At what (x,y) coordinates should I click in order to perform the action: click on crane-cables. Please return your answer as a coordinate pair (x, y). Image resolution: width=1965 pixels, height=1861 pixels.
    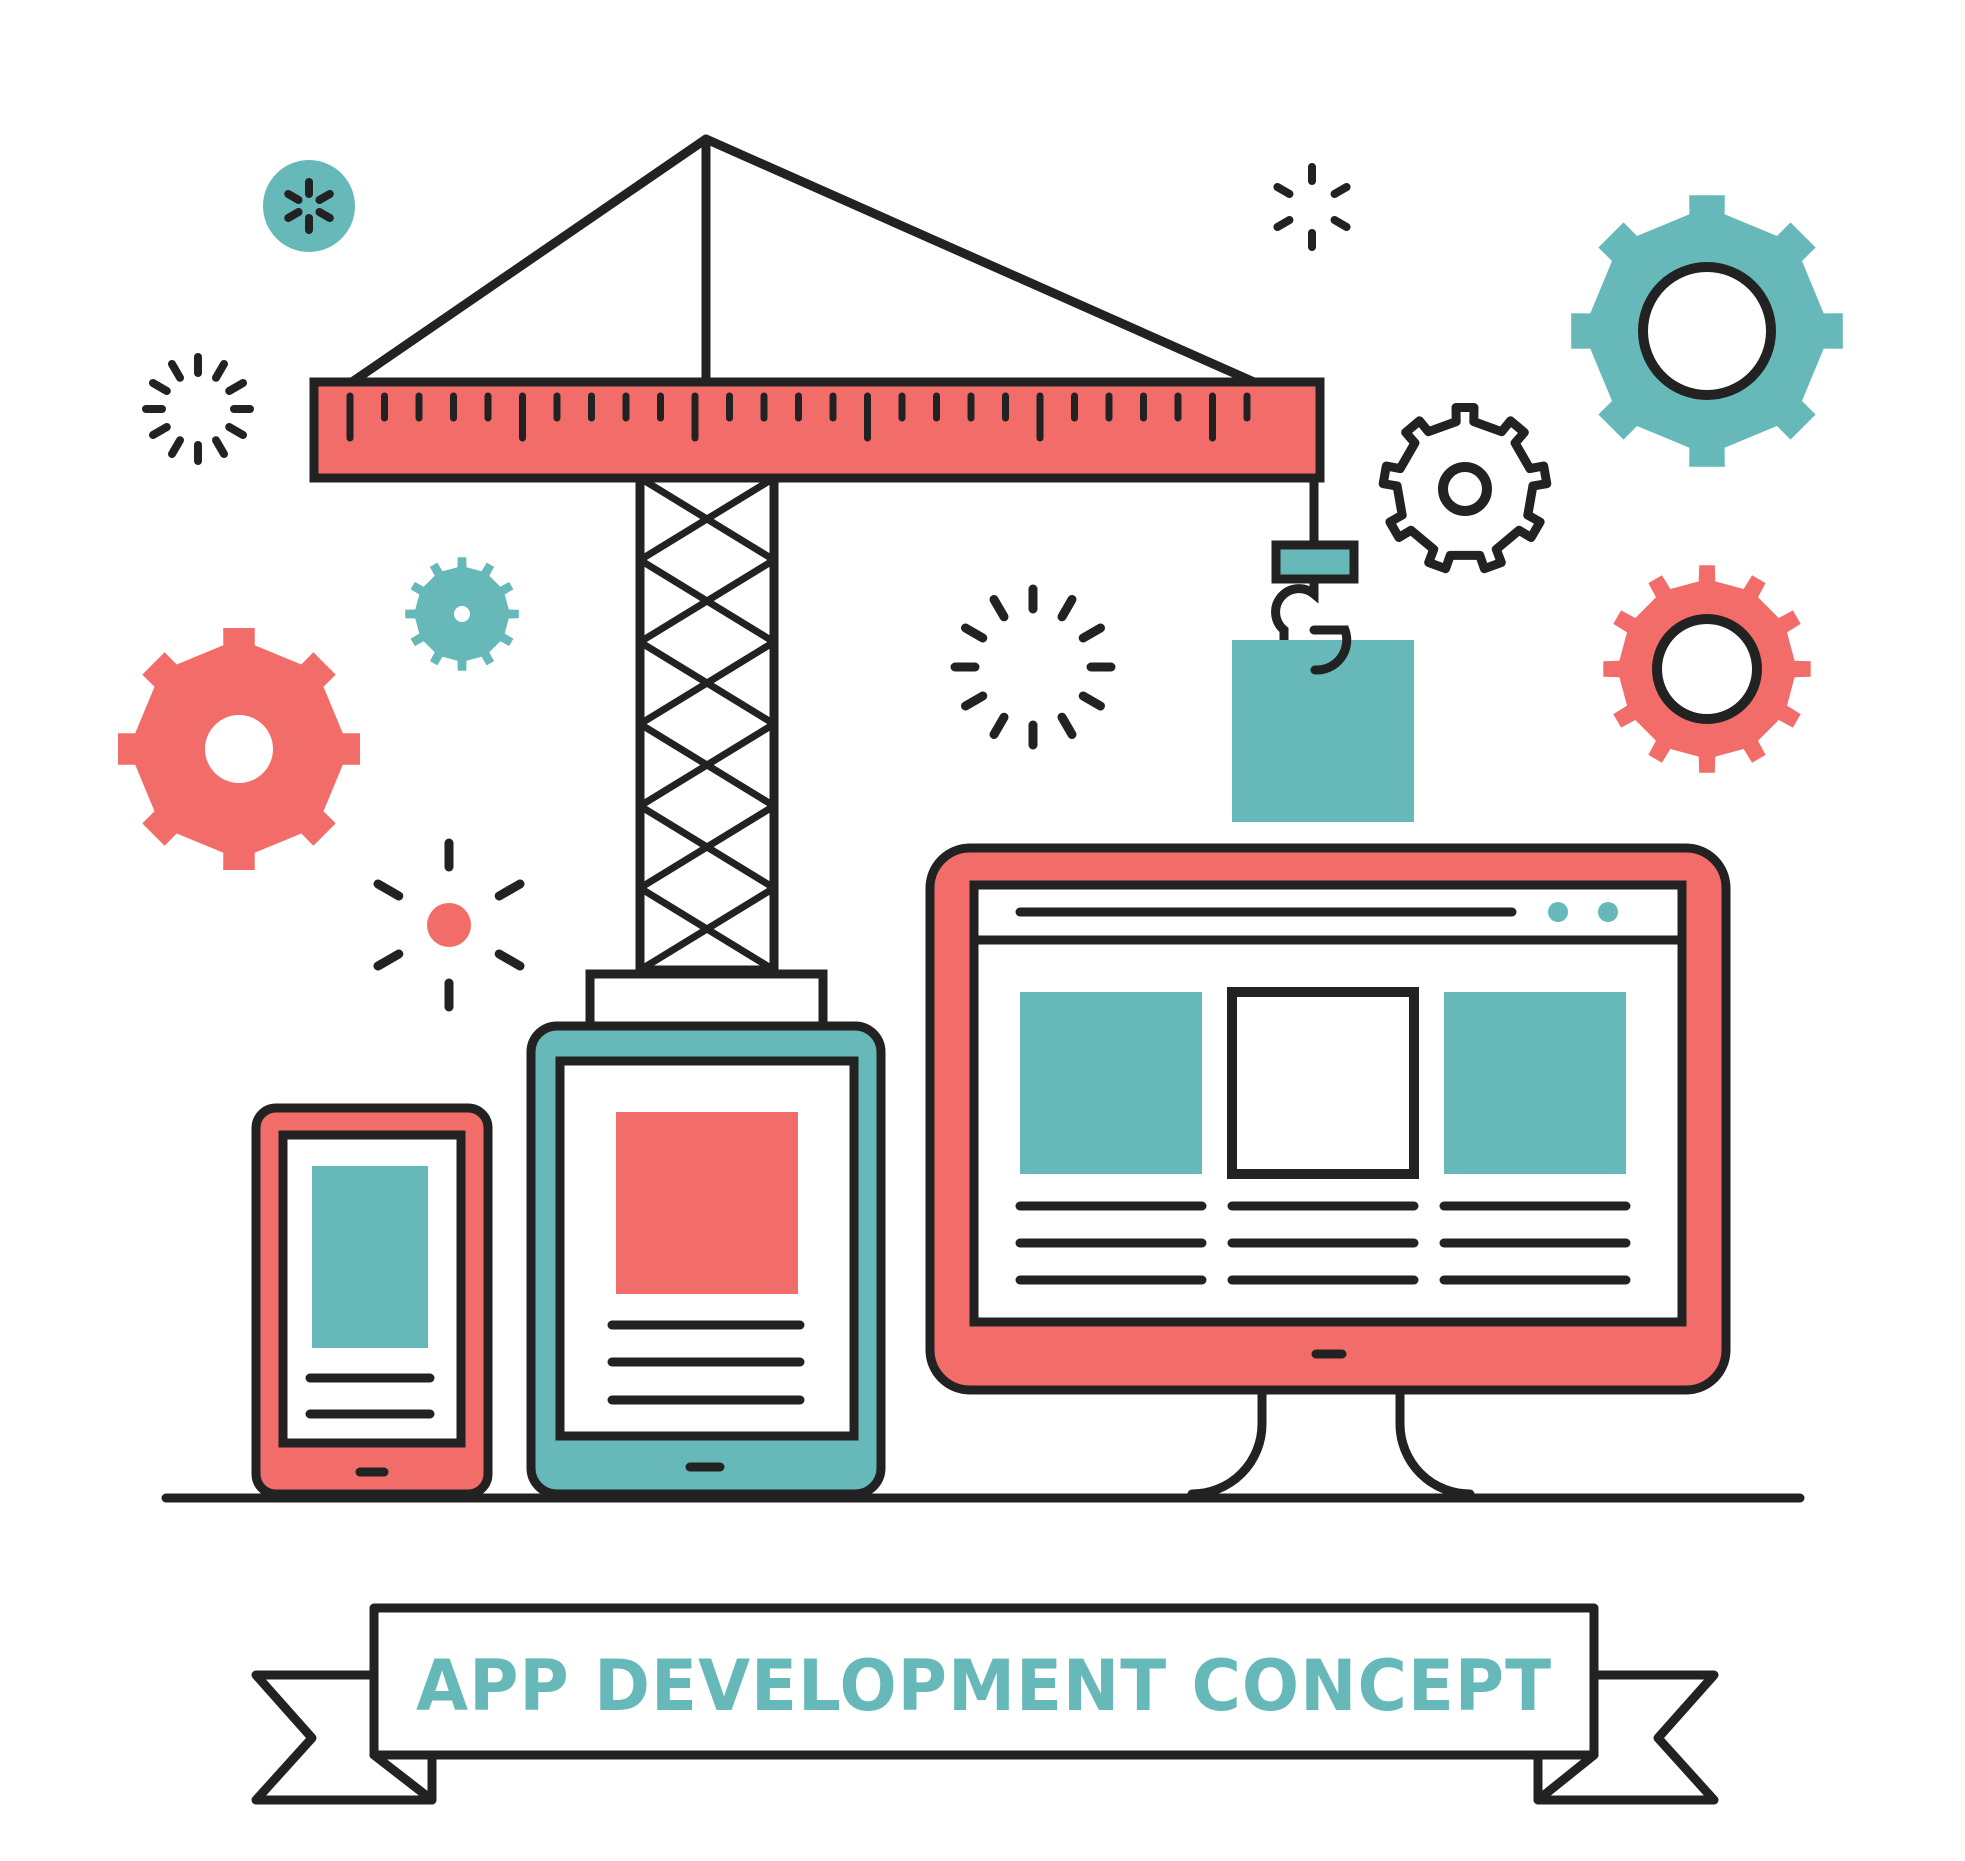
    Looking at the image, I should click on (803, 260).